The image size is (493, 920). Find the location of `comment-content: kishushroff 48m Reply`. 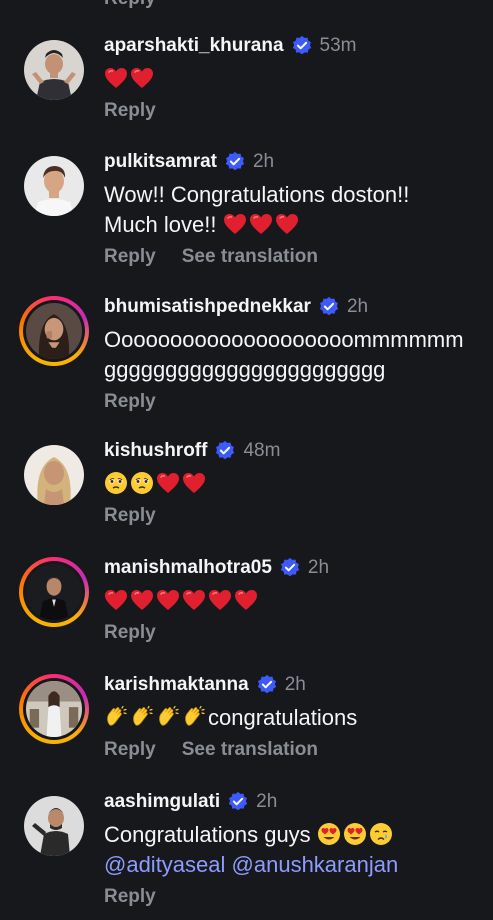

comment-content: kishushroff 48m Reply is located at coordinates (293, 482).